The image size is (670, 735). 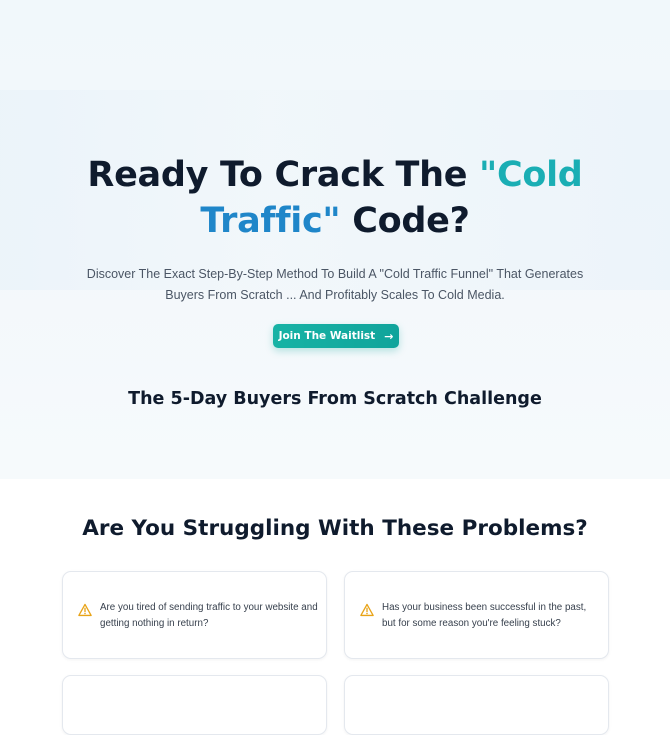 I want to click on hero-title: Ready To Crack The "Cold Traffic" Code?, so click(x=335, y=198).